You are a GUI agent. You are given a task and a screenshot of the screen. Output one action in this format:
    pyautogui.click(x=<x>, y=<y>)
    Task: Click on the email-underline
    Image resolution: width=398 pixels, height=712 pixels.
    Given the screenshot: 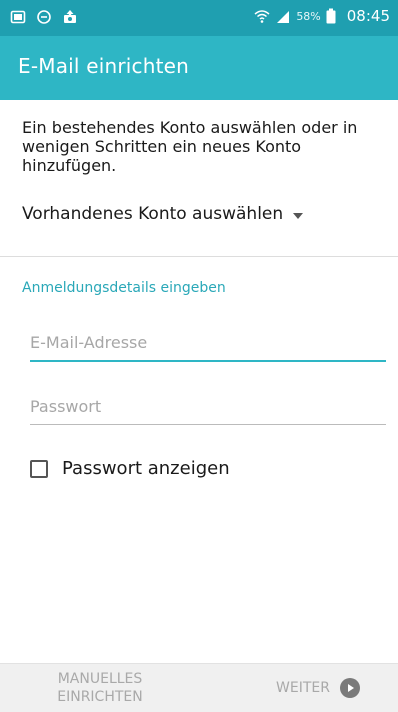 What is the action you would take?
    pyautogui.click(x=208, y=361)
    